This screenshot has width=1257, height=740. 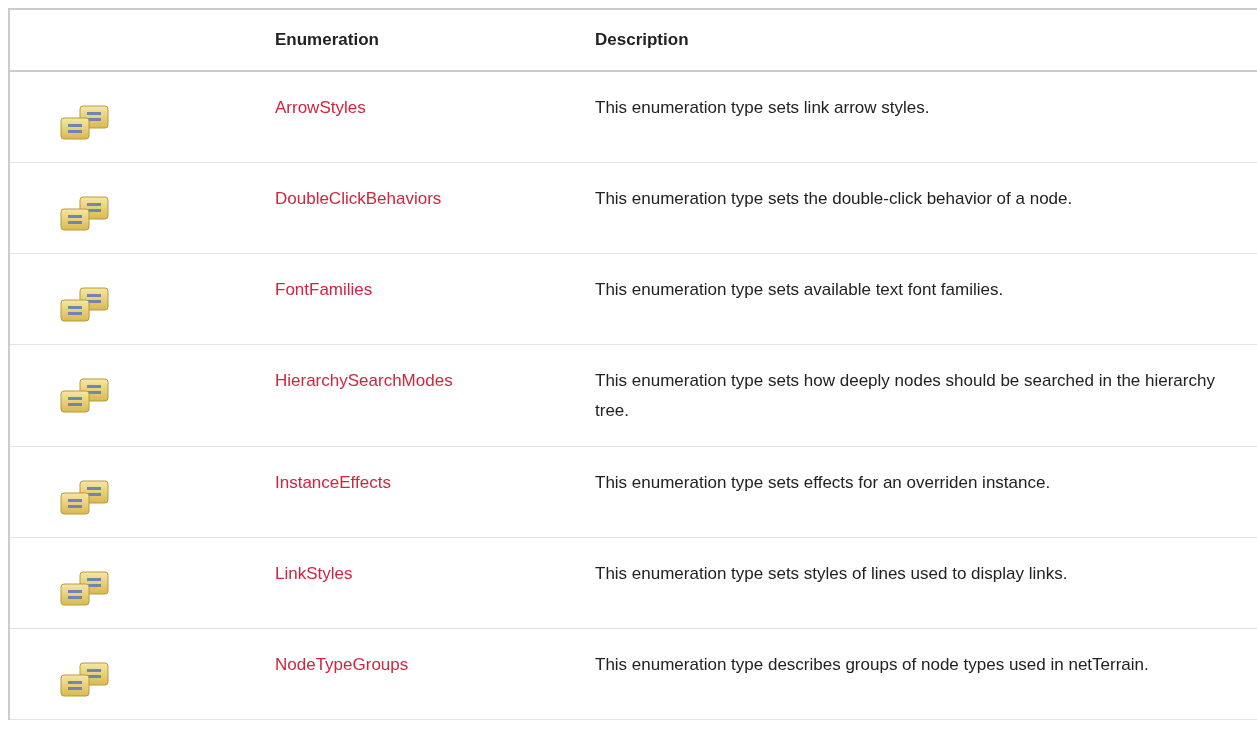 I want to click on column-header: Enumeration, so click(x=415, y=40).